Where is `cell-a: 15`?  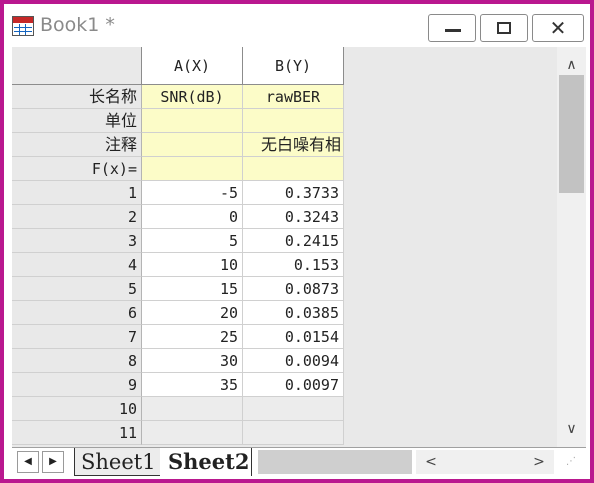
cell-a: 15 is located at coordinates (192, 289).